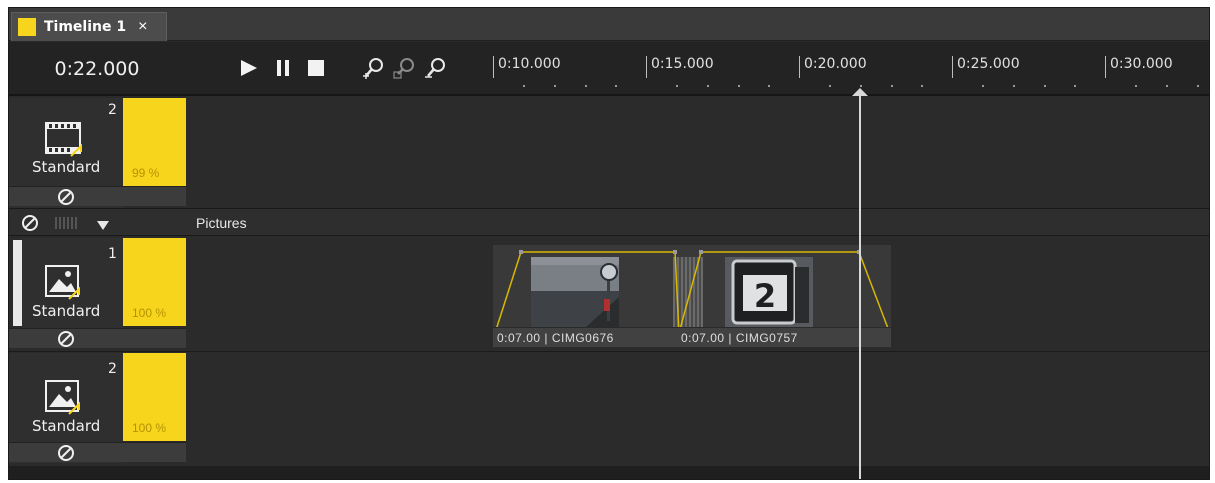  What do you see at coordinates (66, 141) in the screenshot?
I see `film-icon` at bounding box center [66, 141].